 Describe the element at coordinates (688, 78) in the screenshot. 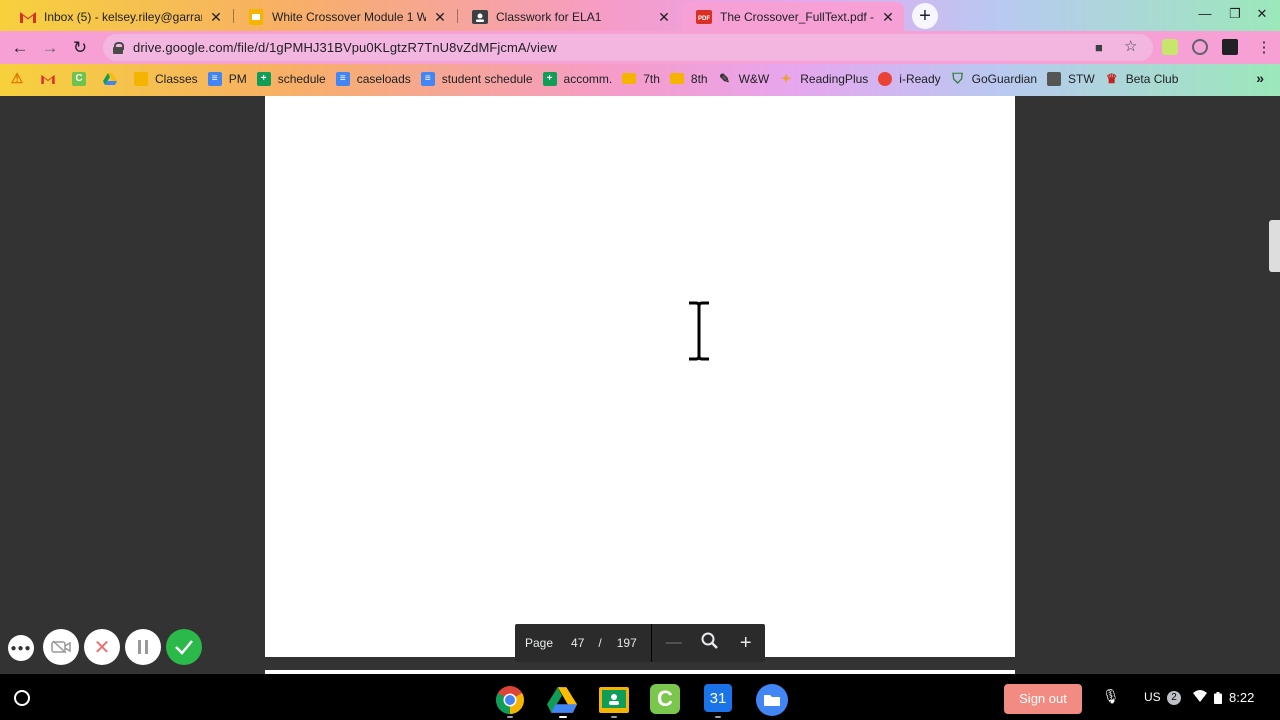

I see `bookmark-8th: 8th` at that location.